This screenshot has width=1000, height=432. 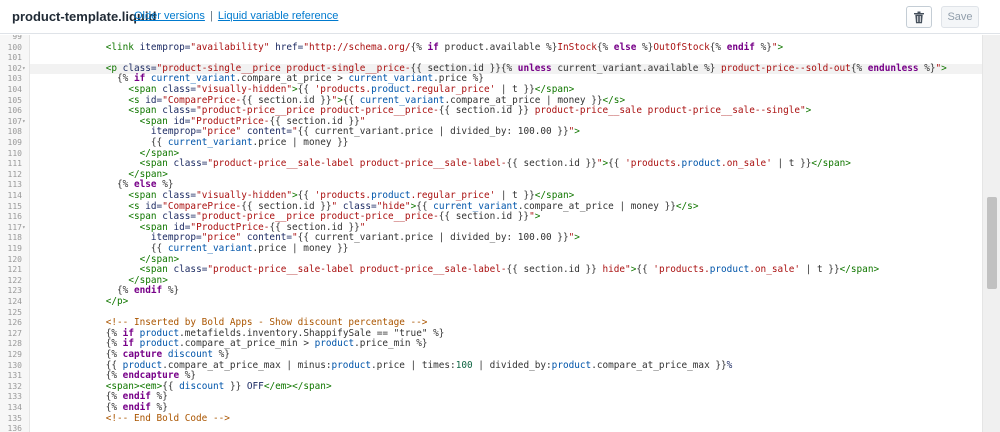 I want to click on line-number: 122, so click(x=14, y=280).